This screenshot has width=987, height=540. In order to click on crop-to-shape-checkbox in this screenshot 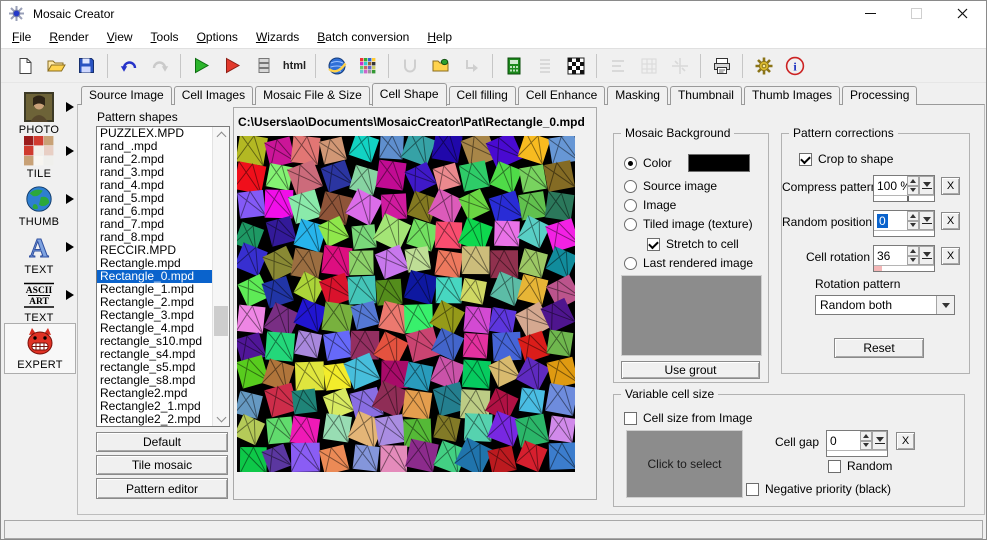, I will do `click(805, 159)`.